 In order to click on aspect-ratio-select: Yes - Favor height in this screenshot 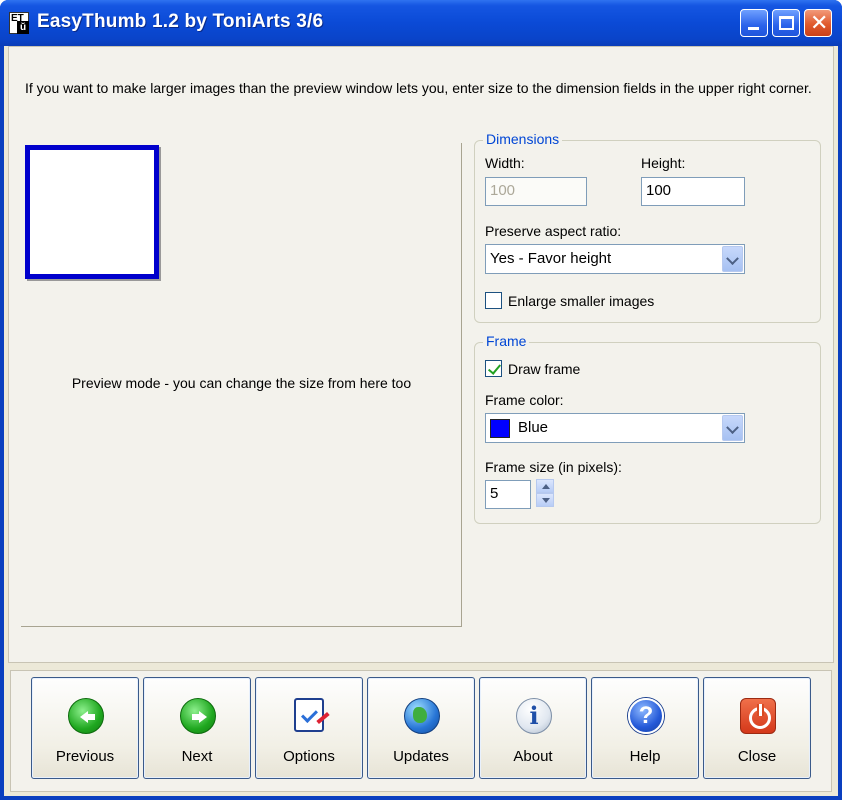, I will do `click(615, 259)`.